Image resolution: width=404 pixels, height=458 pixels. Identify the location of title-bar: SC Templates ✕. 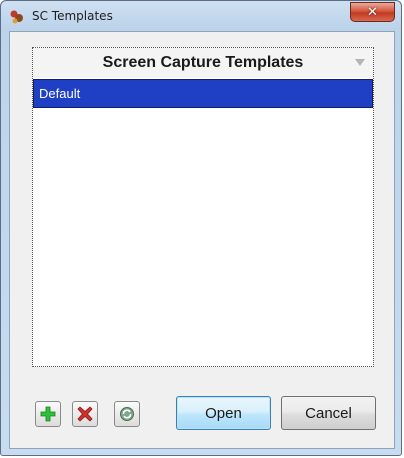
(201, 16).